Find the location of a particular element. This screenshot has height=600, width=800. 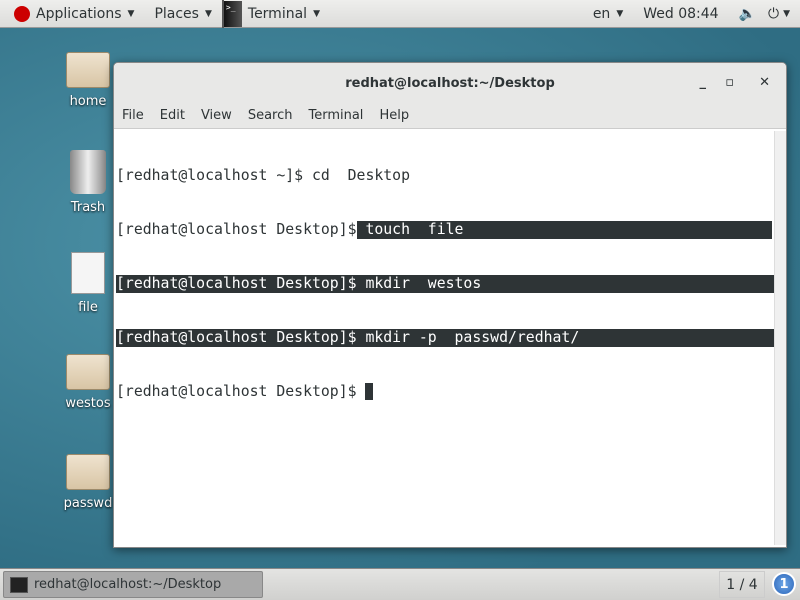

language-menu: en ▼ is located at coordinates (608, 14).